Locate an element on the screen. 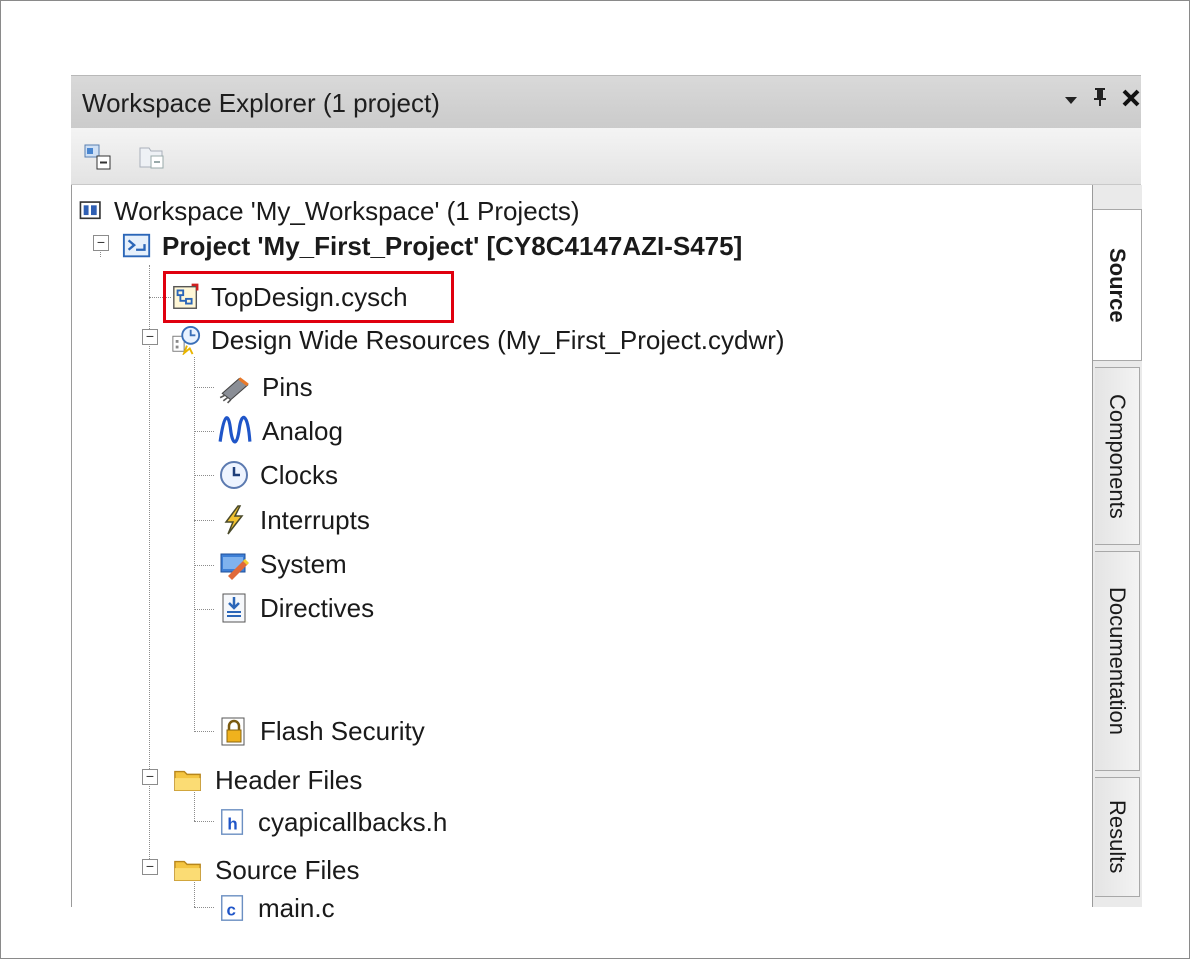 This screenshot has width=1190, height=959. tree-item-workspace: Workspace 'My_Workspace' (1 Projects) is located at coordinates (329, 211).